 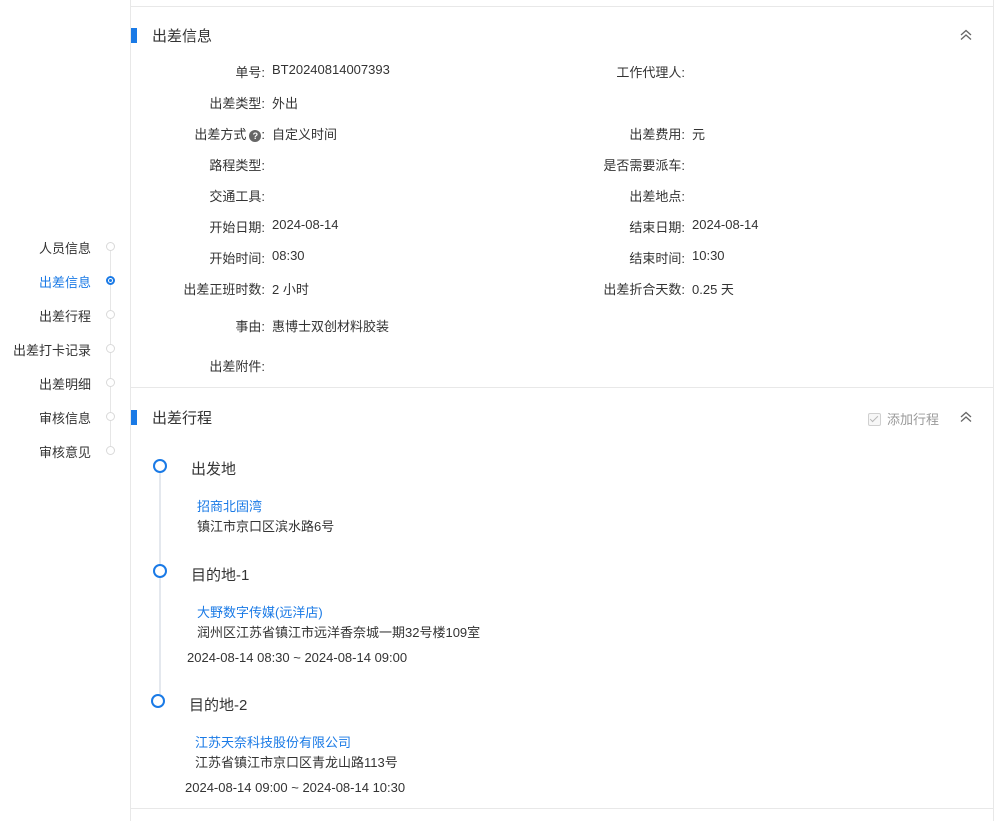 What do you see at coordinates (288, 255) in the screenshot?
I see `field-value-start-time: 08:30` at bounding box center [288, 255].